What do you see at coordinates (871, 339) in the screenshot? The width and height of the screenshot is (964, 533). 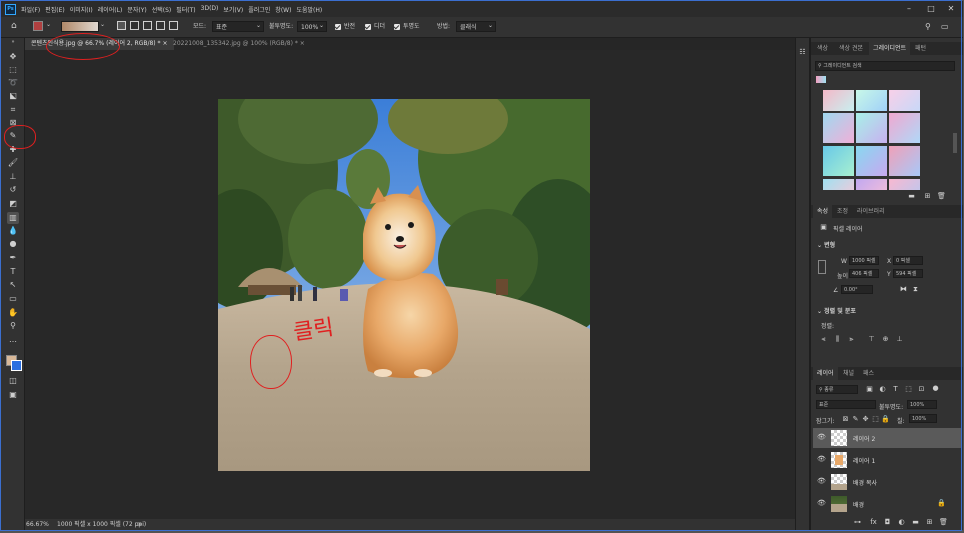 I see `align-top-icon: ⊤` at bounding box center [871, 339].